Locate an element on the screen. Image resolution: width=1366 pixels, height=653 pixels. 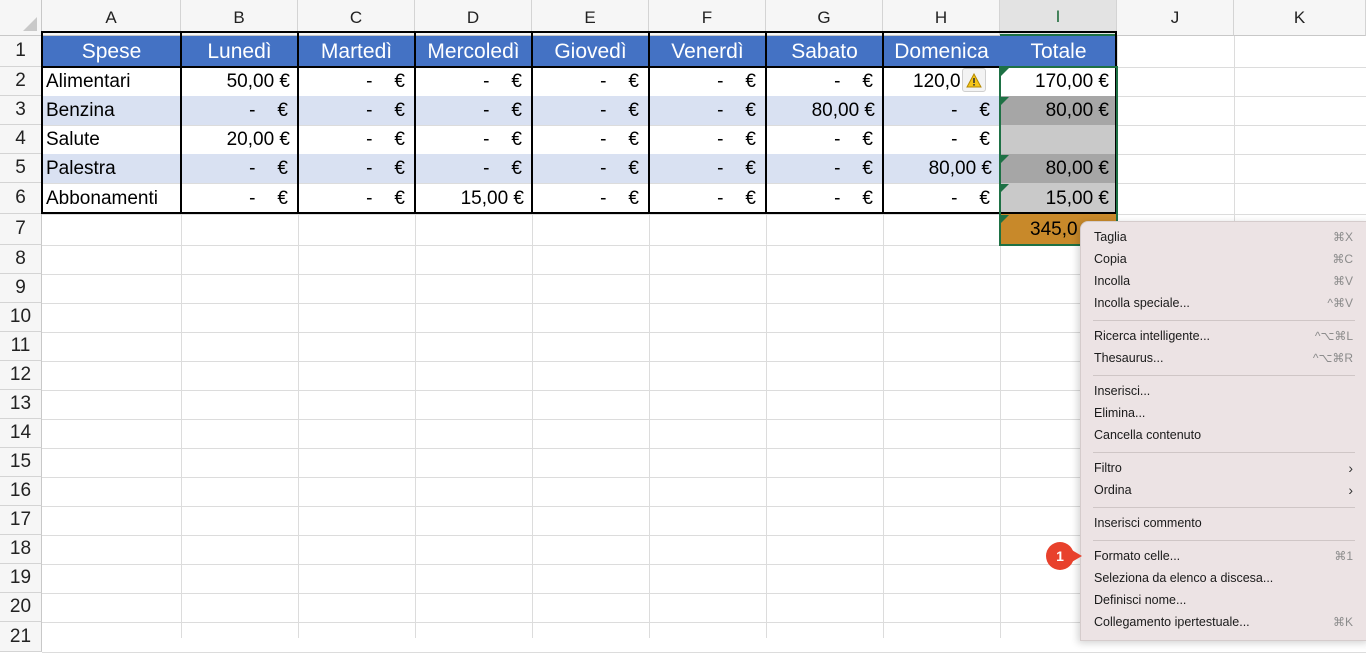
column-header-a: A is located at coordinates (111, 18).